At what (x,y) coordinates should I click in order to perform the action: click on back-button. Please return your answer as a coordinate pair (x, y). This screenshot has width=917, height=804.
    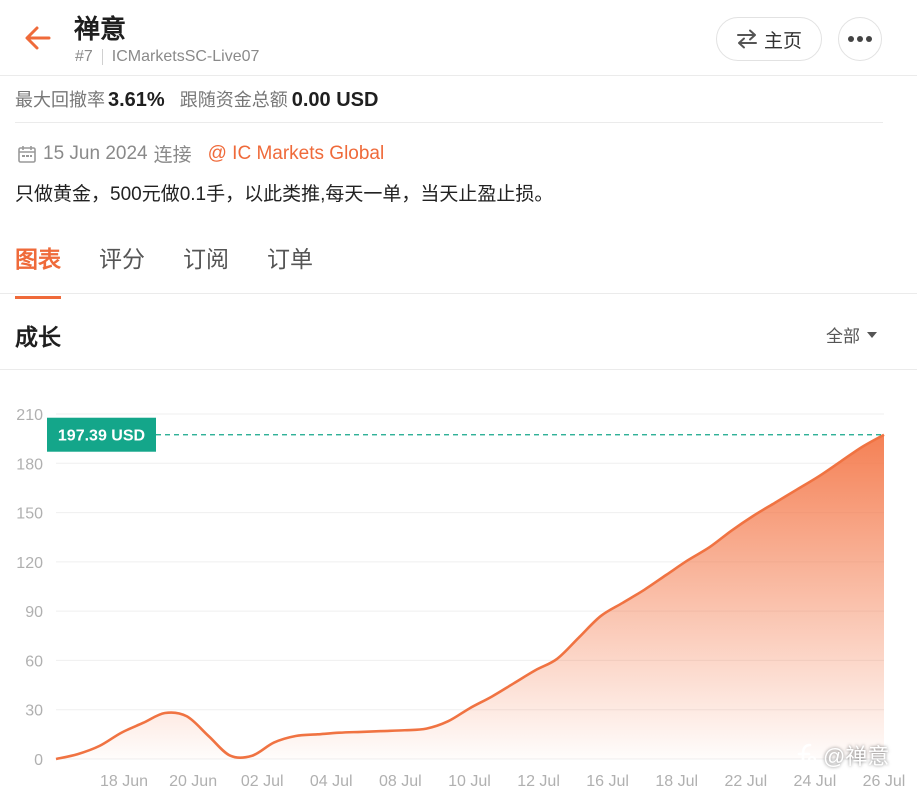
    Looking at the image, I should click on (38, 38).